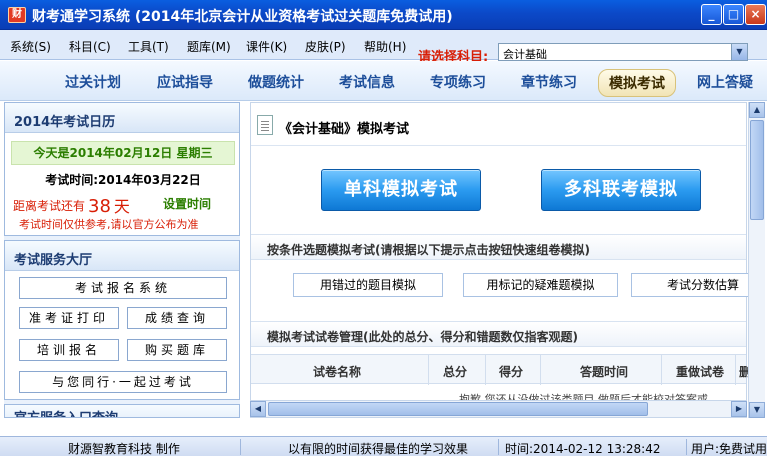  Describe the element at coordinates (755, 14) in the screenshot. I see `close-button: ×` at that location.